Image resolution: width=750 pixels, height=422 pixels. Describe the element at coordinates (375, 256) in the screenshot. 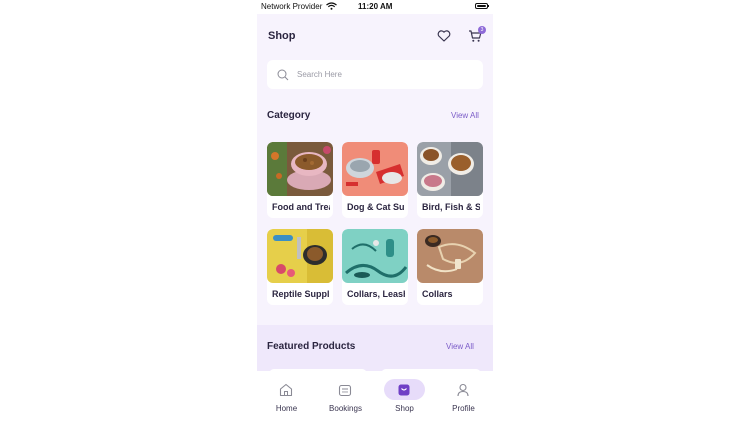

I see `leashes-image` at that location.